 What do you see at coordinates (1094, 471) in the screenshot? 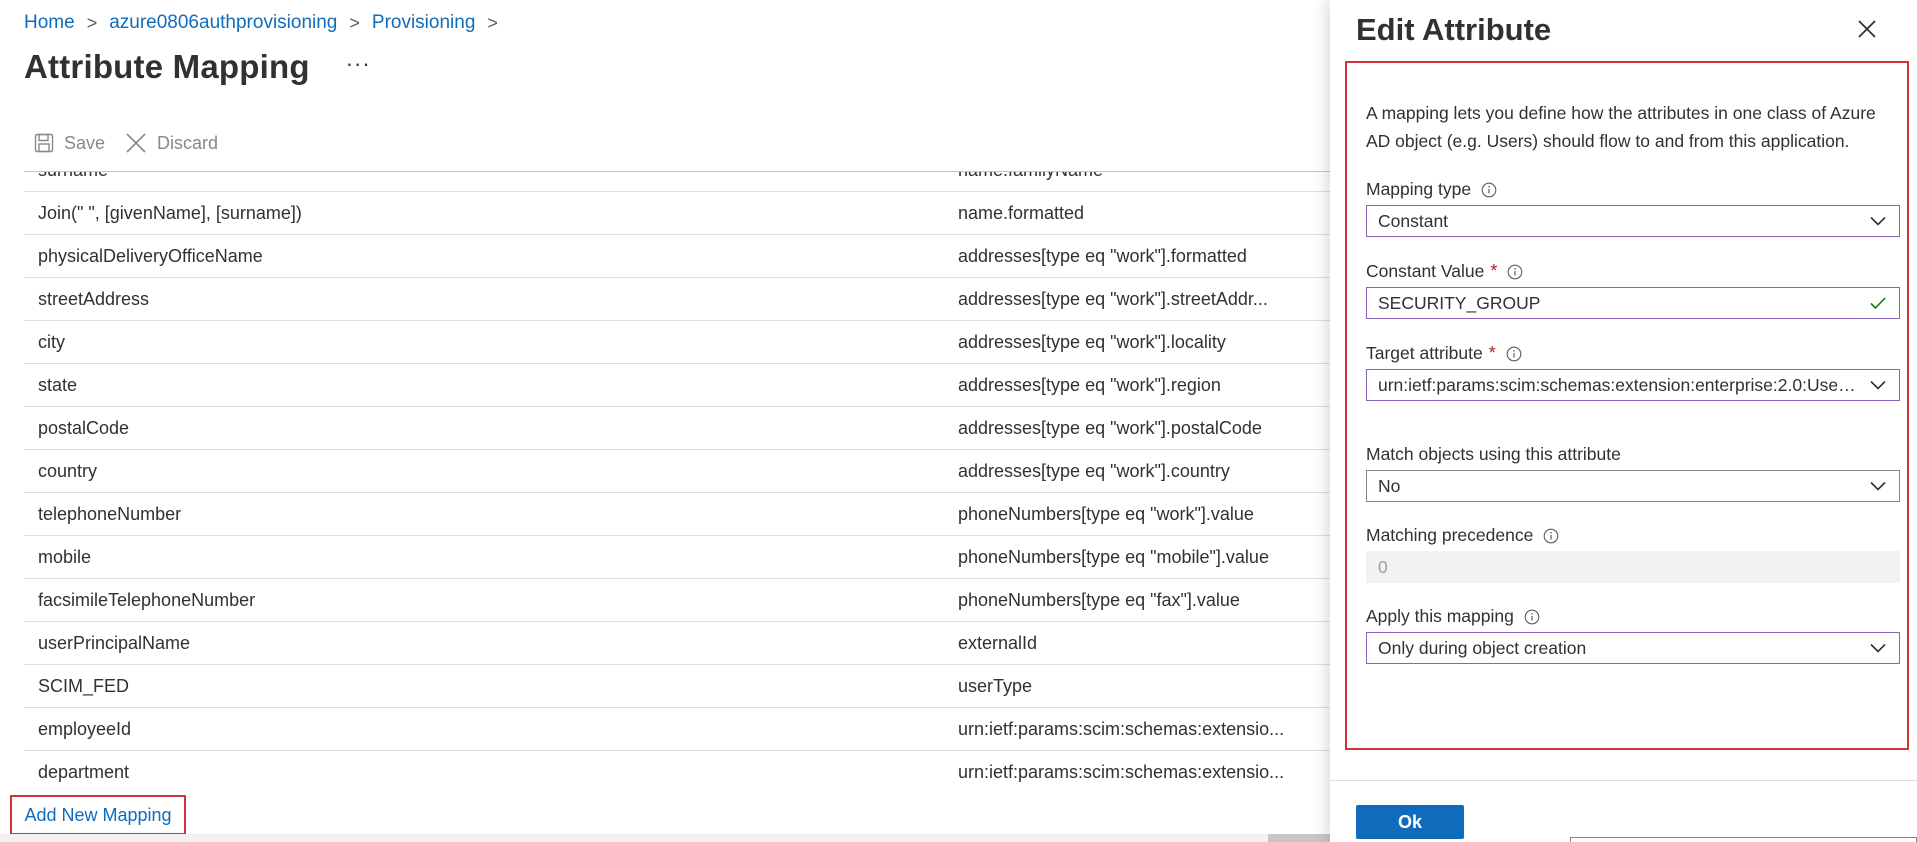
I see `target-attribute: addresses[type eq "work"].country` at bounding box center [1094, 471].